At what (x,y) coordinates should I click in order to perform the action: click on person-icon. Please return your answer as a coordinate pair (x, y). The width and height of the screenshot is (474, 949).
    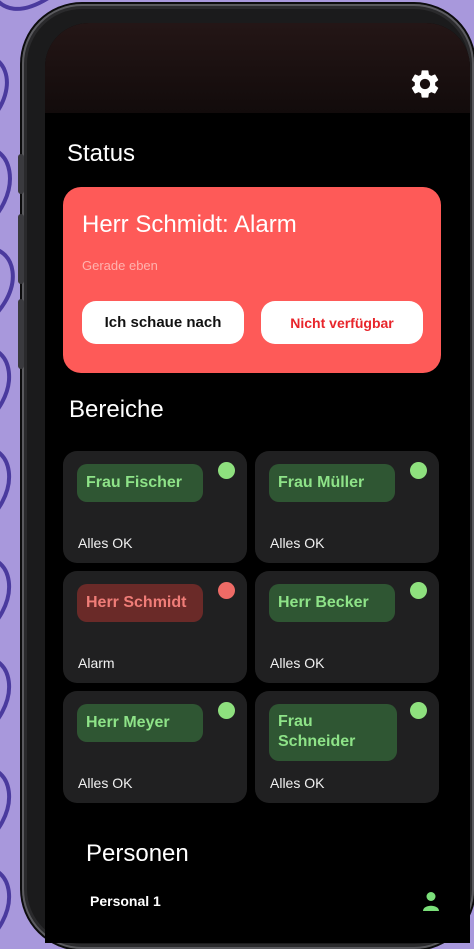
    Looking at the image, I should click on (431, 901).